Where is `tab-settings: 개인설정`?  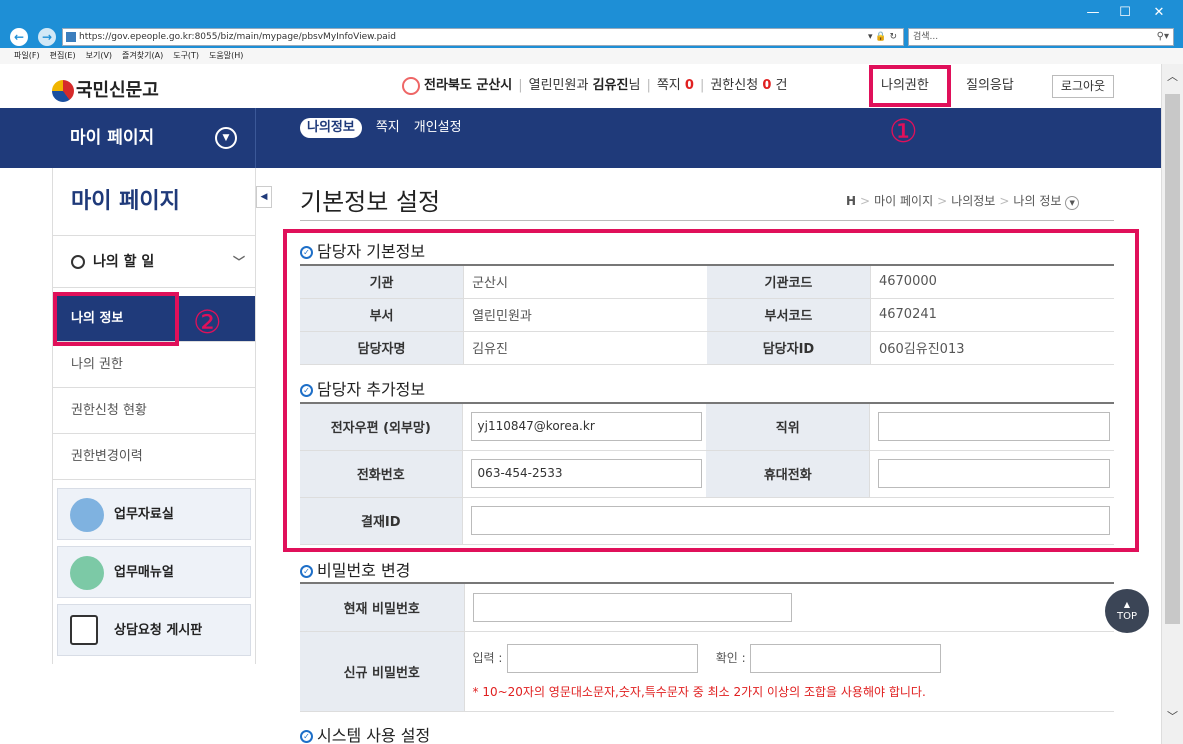 tab-settings: 개인설정 is located at coordinates (438, 128).